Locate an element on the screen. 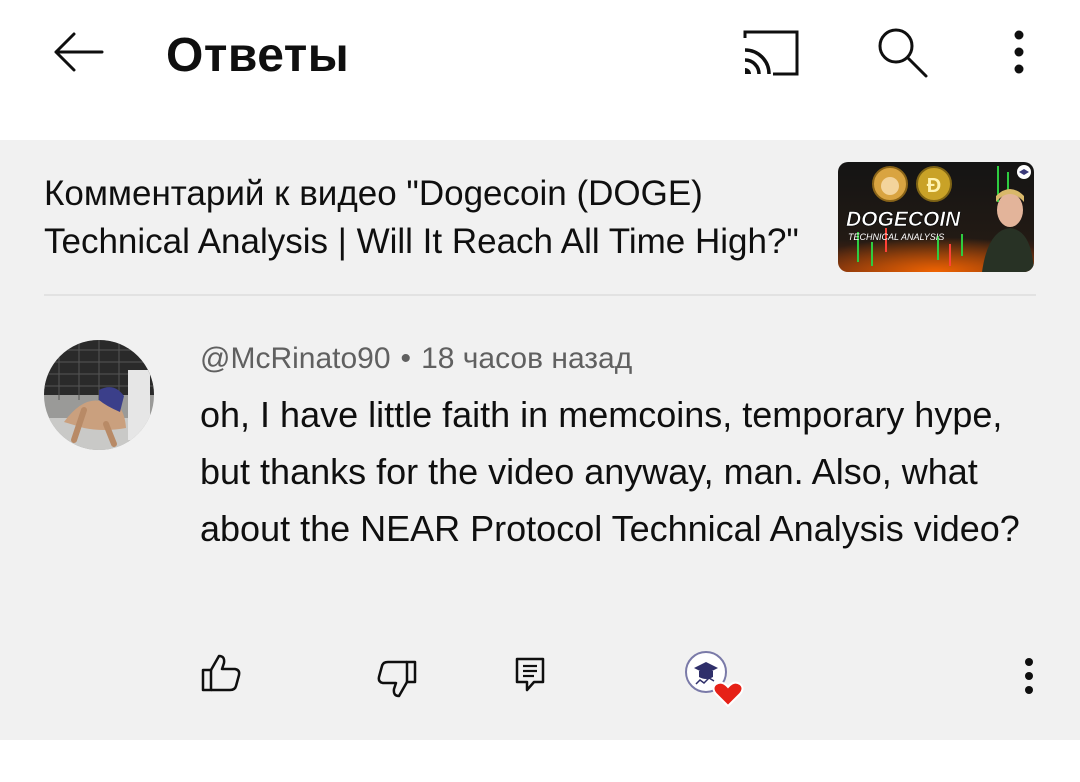  video-thumbnail: Ð DOGECOIN TECHNICAL ANALYSIS is located at coordinates (936, 217).